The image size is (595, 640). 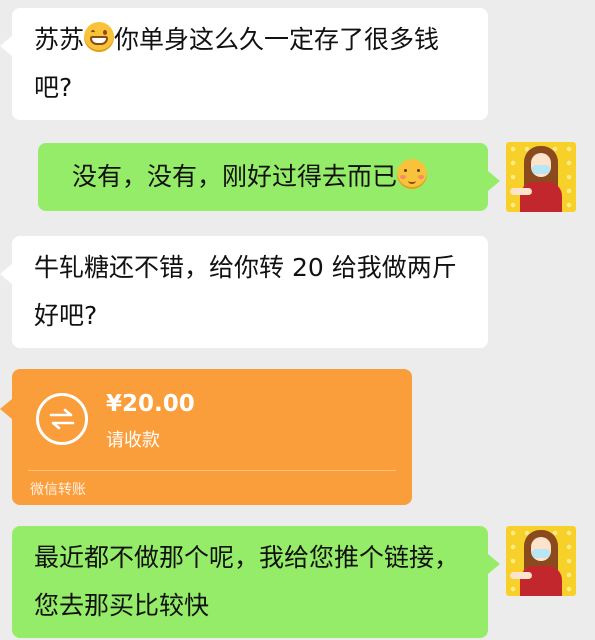 I want to click on transfer-footer-label: 微信转账, so click(x=58, y=490).